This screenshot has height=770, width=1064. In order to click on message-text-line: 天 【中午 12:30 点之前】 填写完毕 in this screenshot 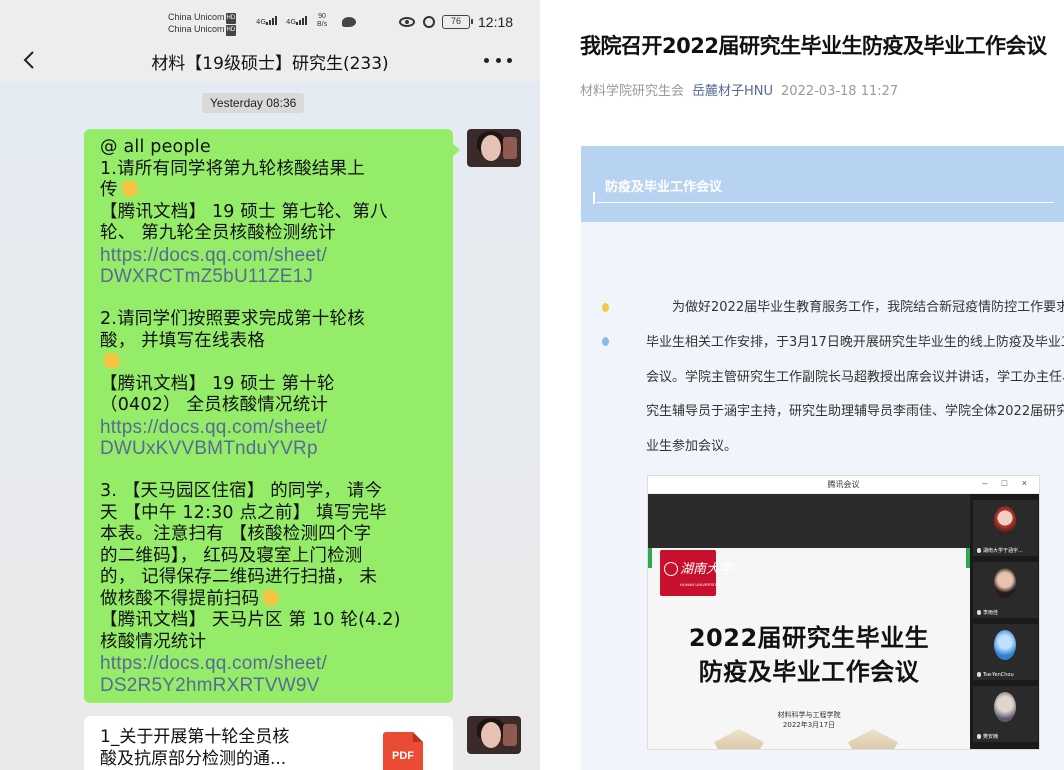, I will do `click(243, 512)`.